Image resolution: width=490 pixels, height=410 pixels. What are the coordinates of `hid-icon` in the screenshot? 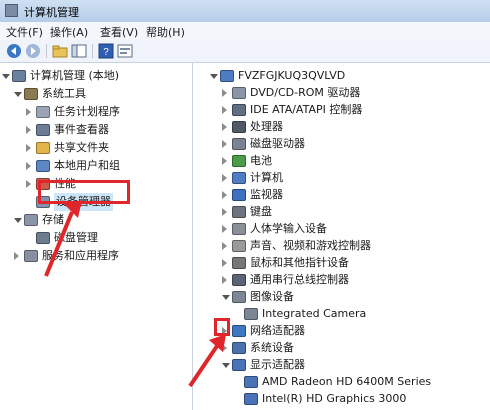 It's located at (239, 229).